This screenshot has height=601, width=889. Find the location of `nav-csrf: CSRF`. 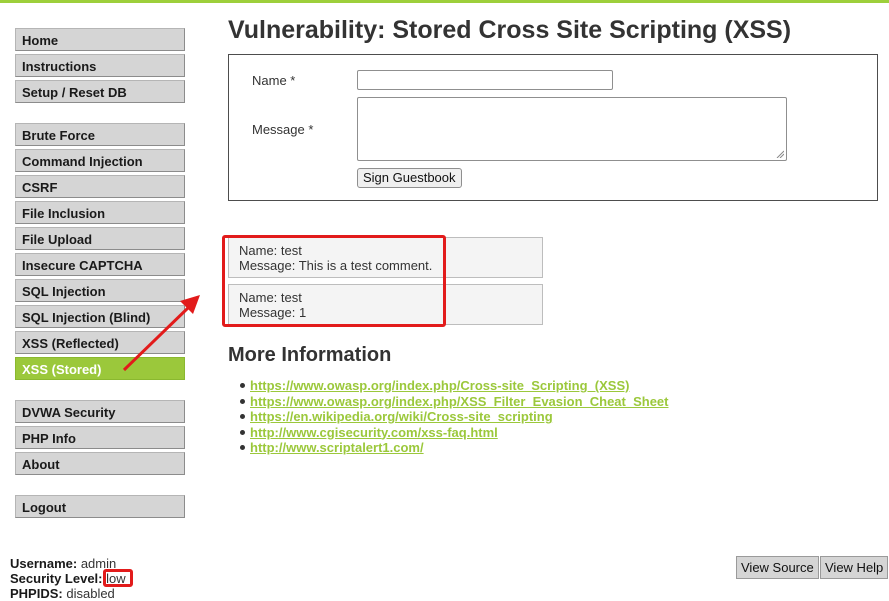

nav-csrf: CSRF is located at coordinates (100, 186).